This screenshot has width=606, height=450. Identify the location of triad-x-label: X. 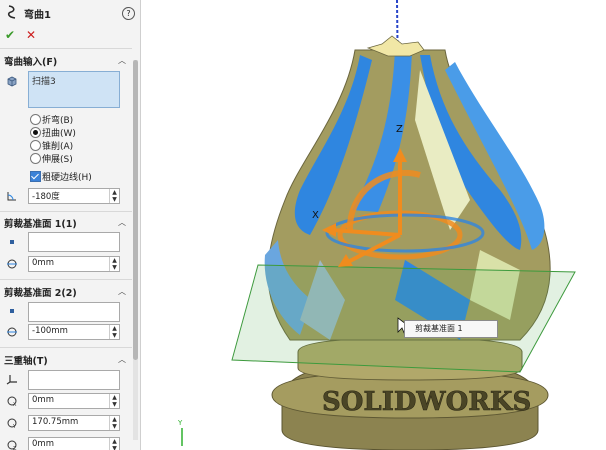
(315, 215).